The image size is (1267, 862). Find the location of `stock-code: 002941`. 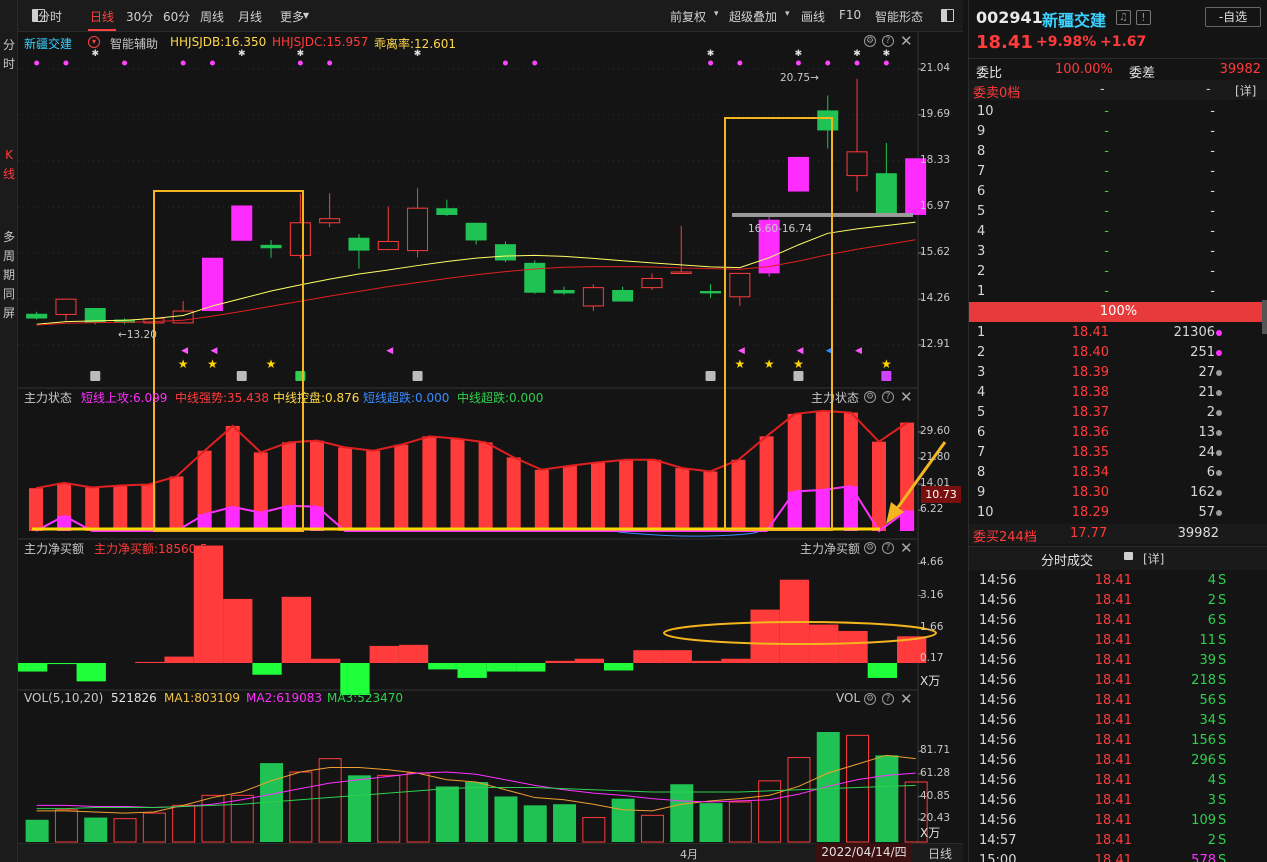

stock-code: 002941 is located at coordinates (1009, 17).